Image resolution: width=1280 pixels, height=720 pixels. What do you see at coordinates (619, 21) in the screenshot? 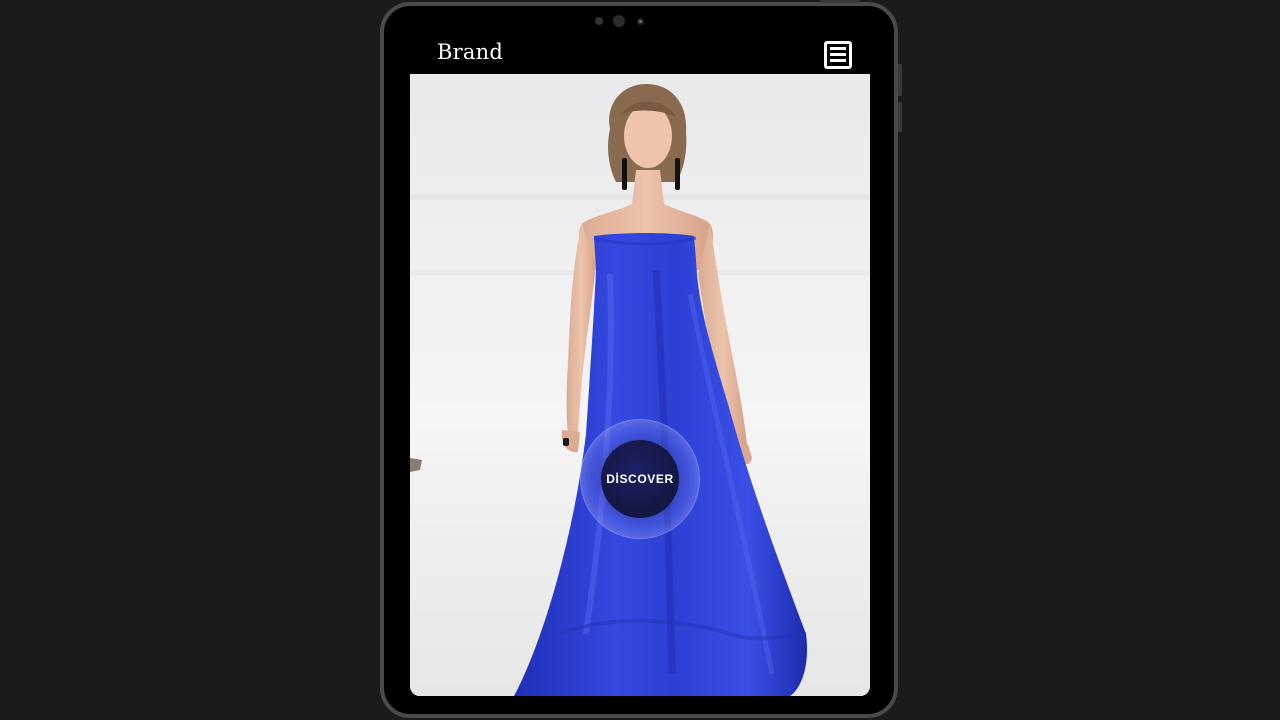
I see `front-camera-icon` at bounding box center [619, 21].